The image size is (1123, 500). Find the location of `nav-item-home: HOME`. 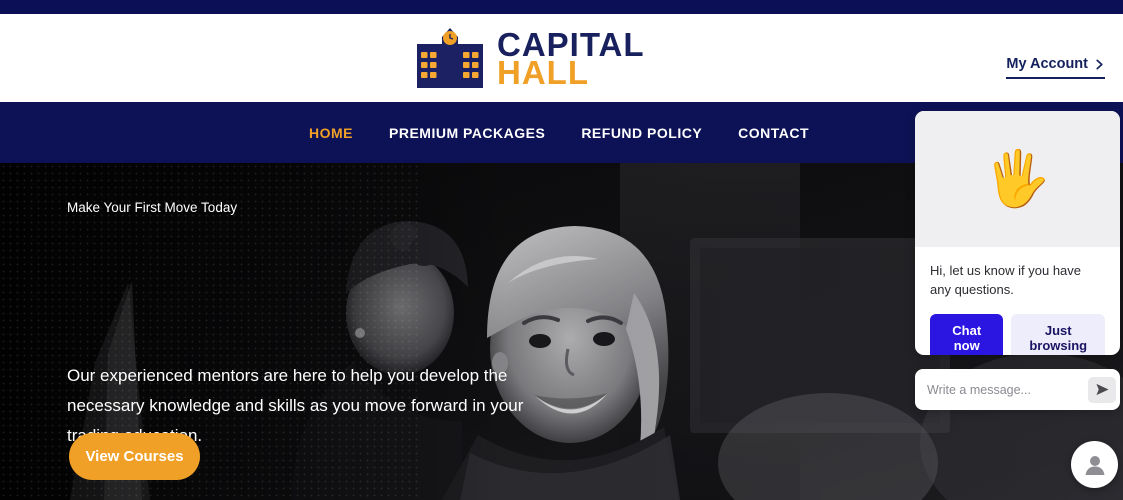

nav-item-home: HOME is located at coordinates (331, 133).